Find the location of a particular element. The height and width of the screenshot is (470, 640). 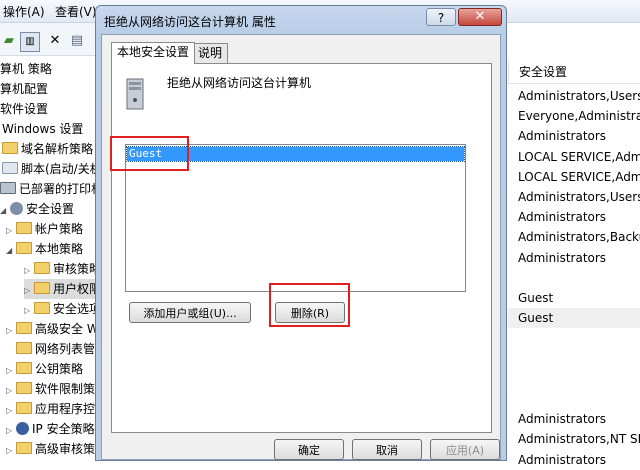

tree-item-network-list: 网络列表管 is located at coordinates (50, 349).